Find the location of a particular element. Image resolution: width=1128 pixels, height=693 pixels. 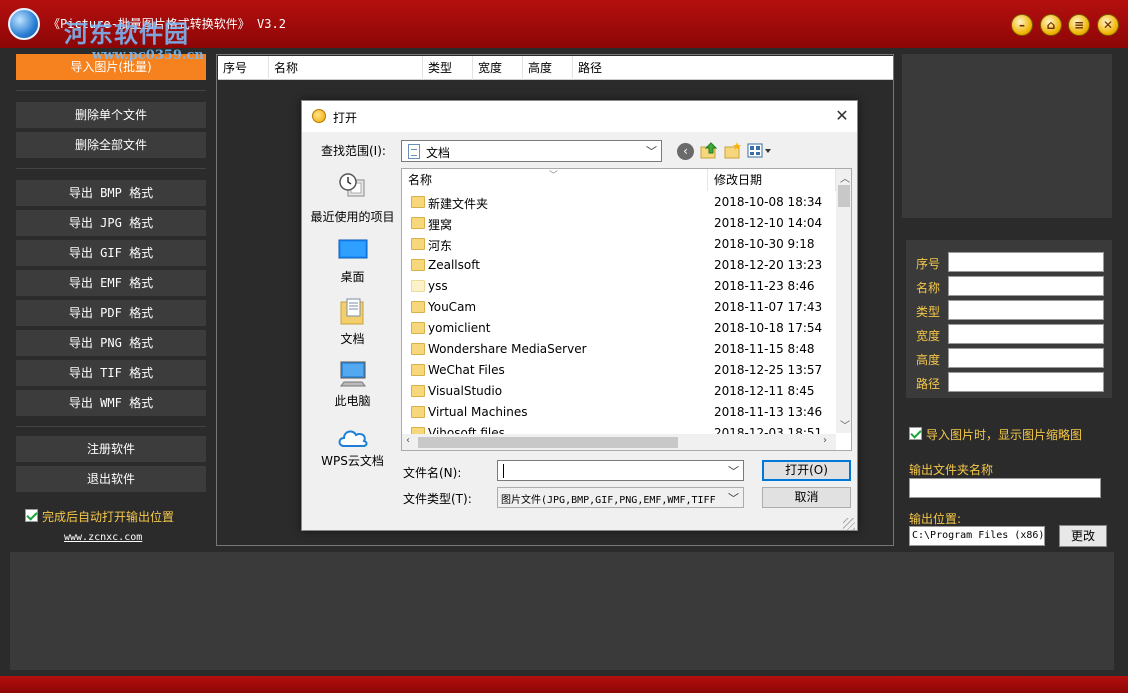

export-wmf-button: 导出 WMF 格式 is located at coordinates (111, 403).